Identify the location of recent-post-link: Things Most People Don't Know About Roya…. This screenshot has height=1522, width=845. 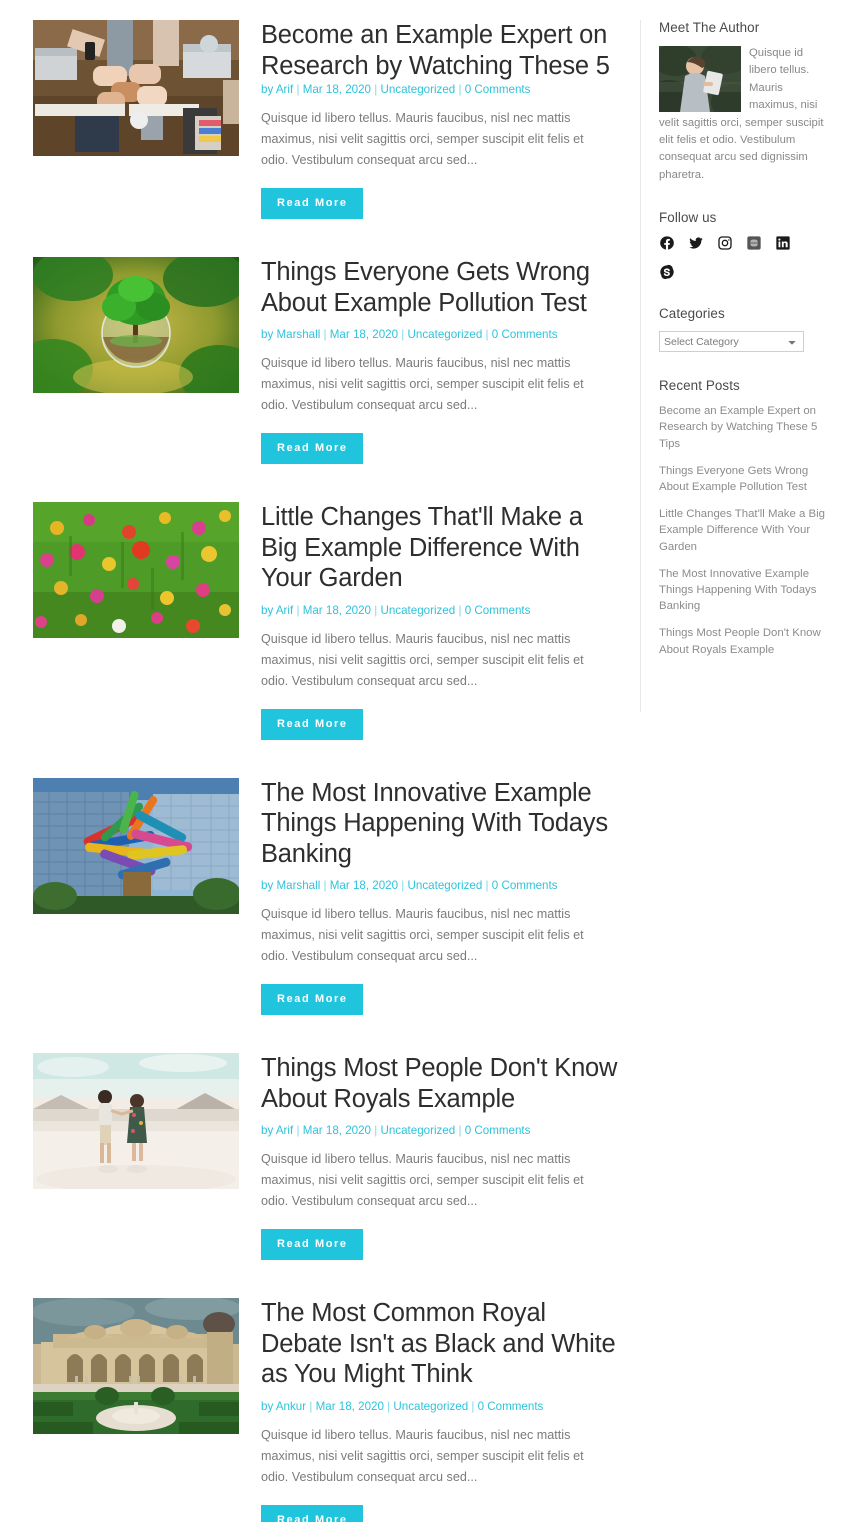
(744, 641).